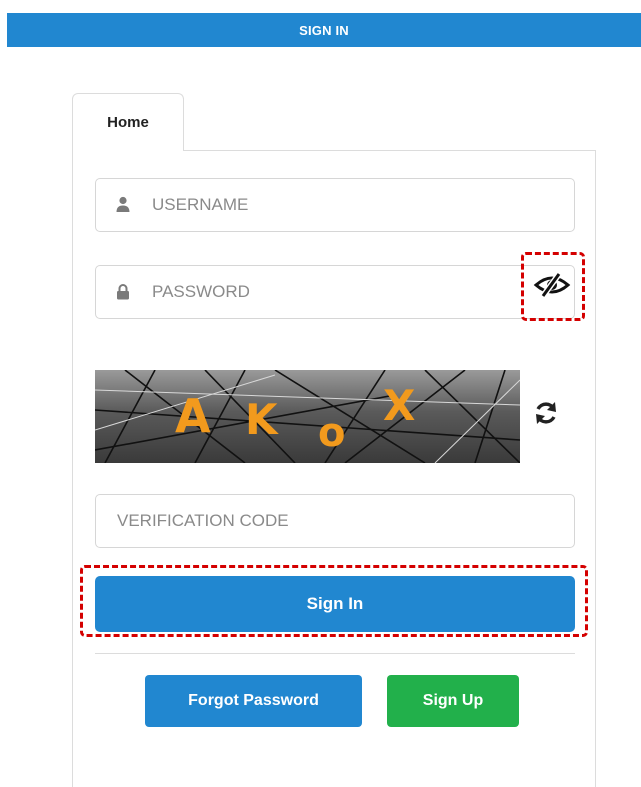 The height and width of the screenshot is (787, 641). What do you see at coordinates (335, 653) in the screenshot?
I see `divider` at bounding box center [335, 653].